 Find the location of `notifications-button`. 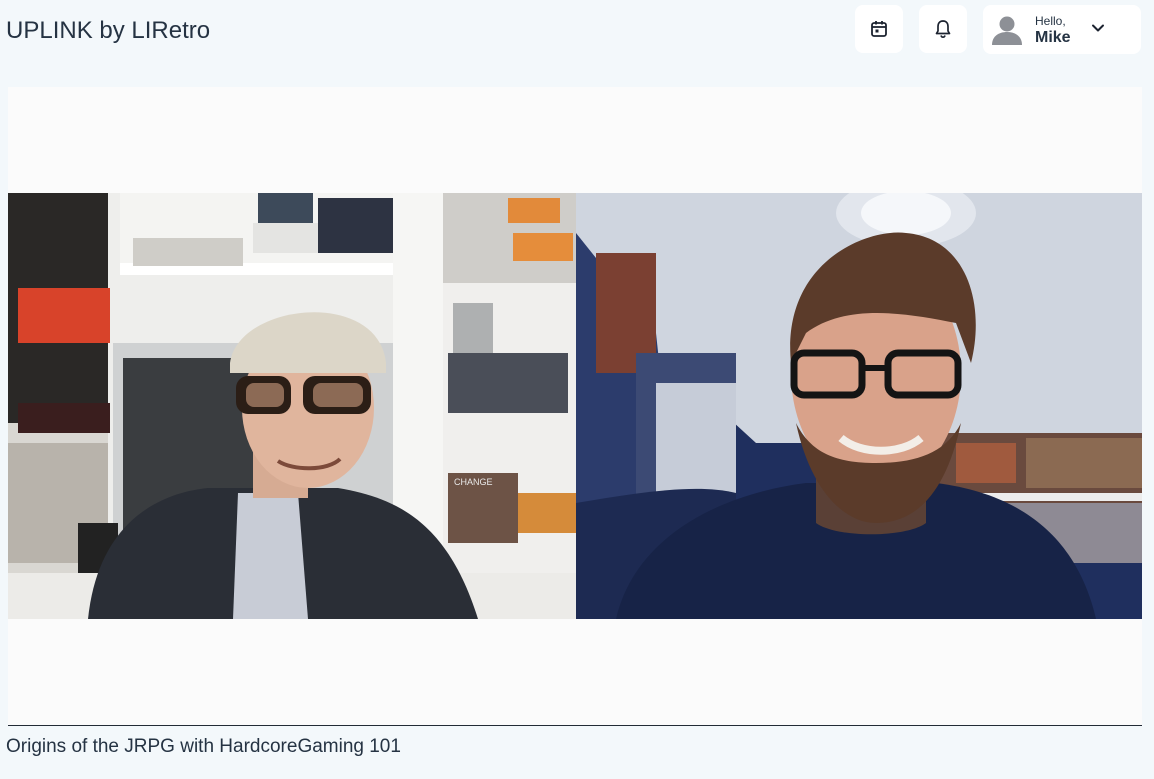

notifications-button is located at coordinates (943, 29).